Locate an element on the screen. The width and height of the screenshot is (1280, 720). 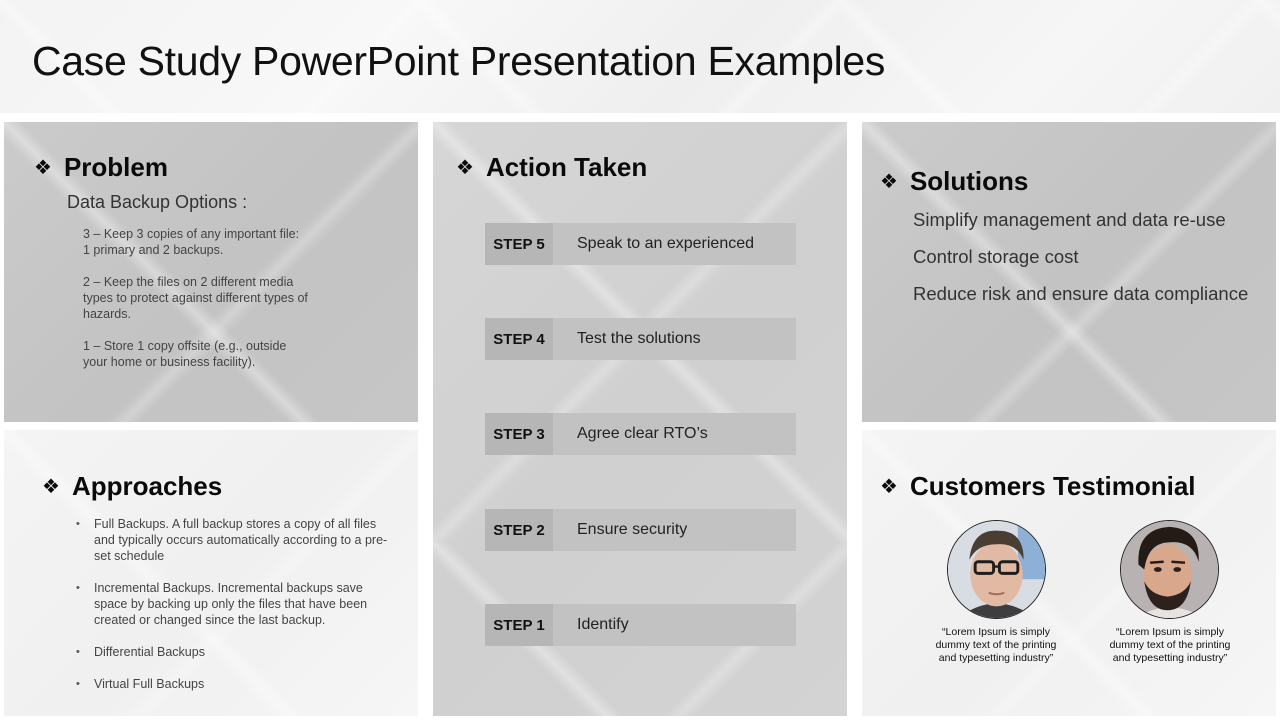
bearded-man-photo-icon is located at coordinates (1169, 569).